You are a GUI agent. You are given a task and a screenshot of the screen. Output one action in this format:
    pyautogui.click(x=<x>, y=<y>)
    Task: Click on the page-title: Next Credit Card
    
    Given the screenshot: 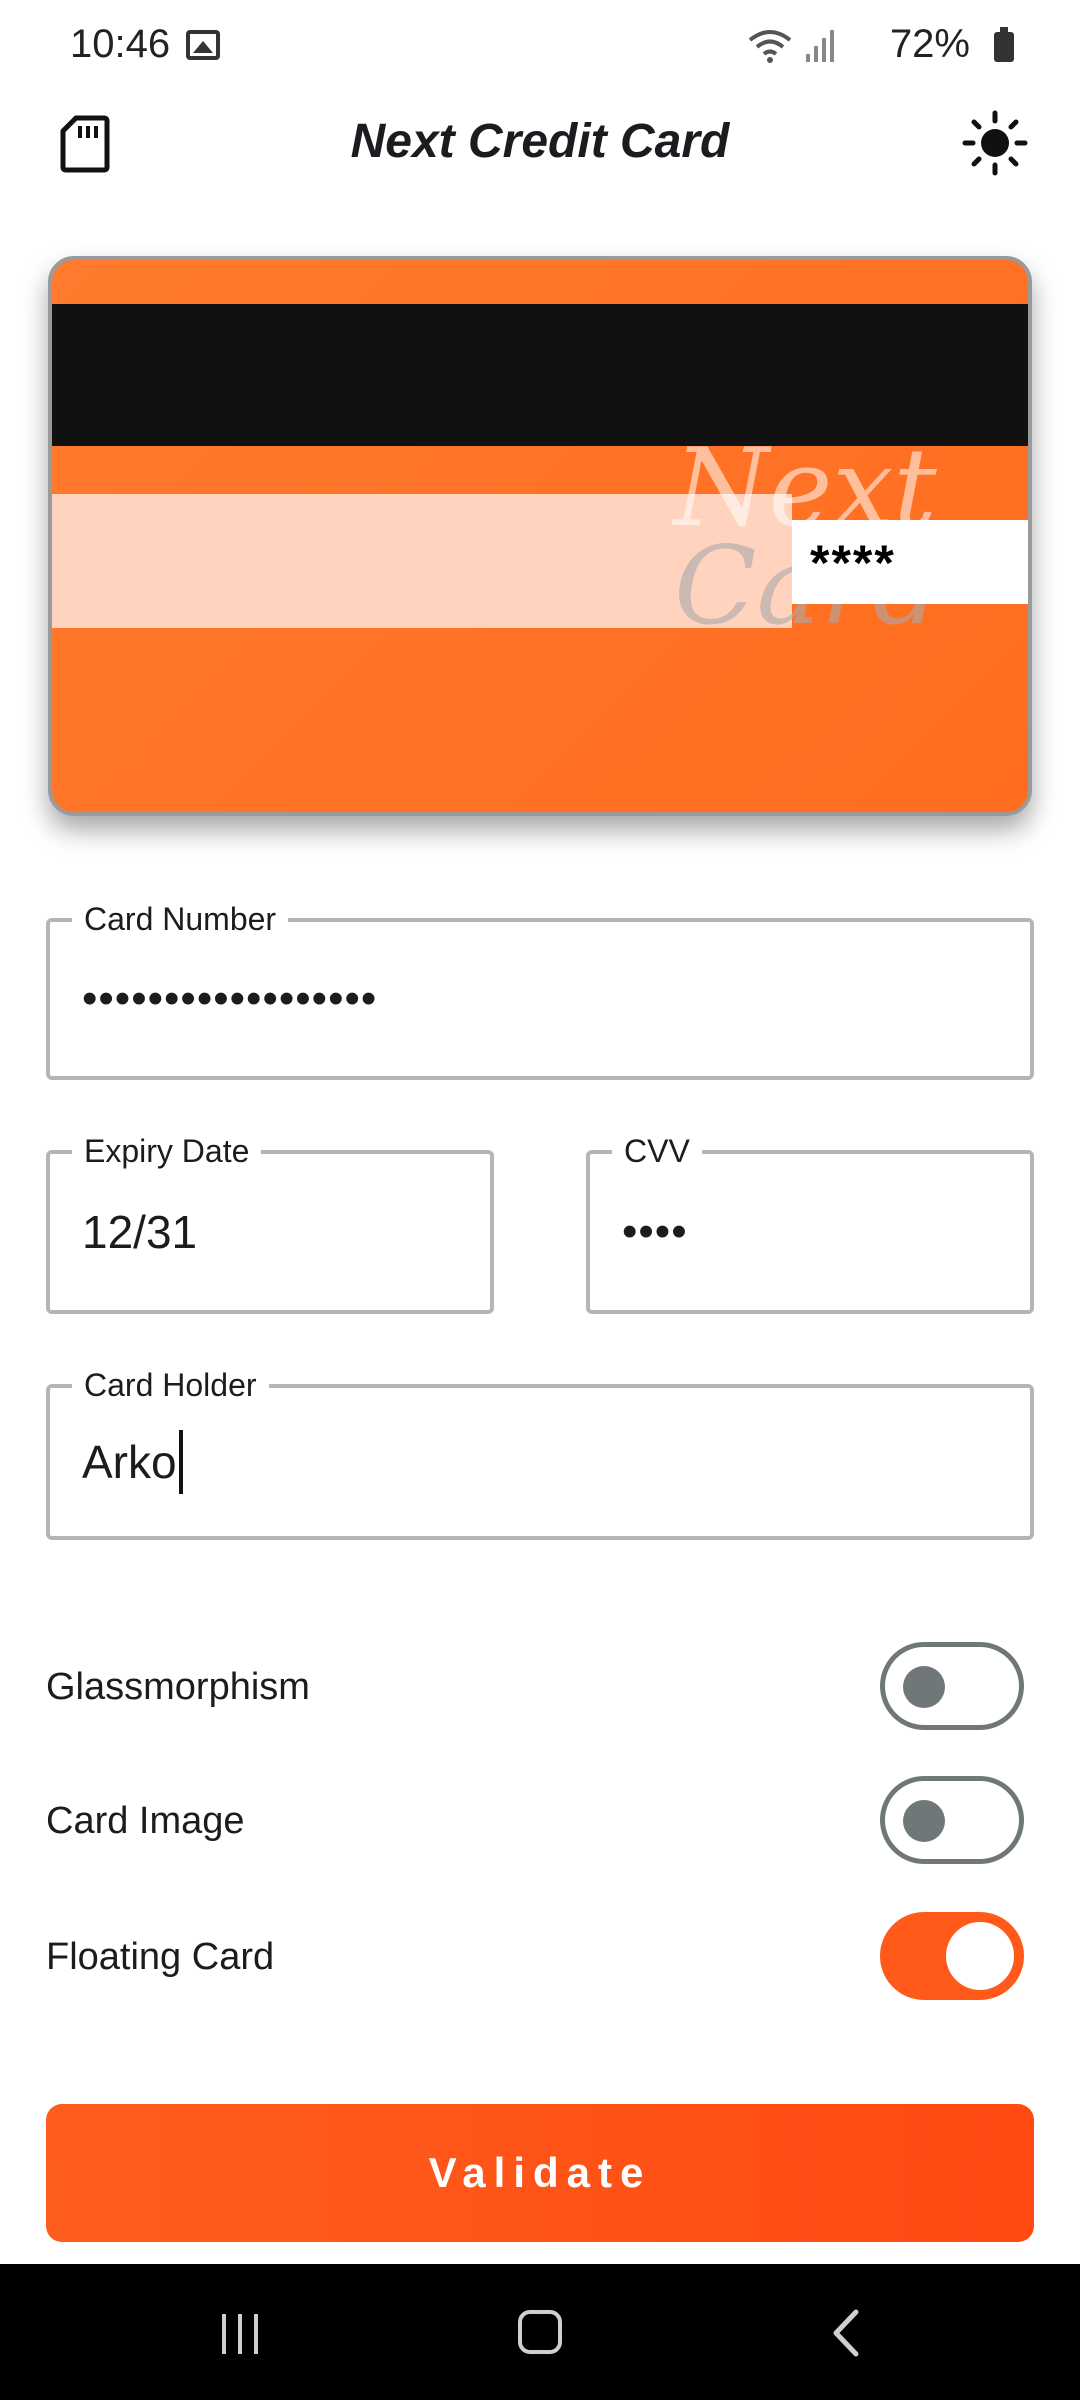 What is the action you would take?
    pyautogui.click(x=540, y=141)
    